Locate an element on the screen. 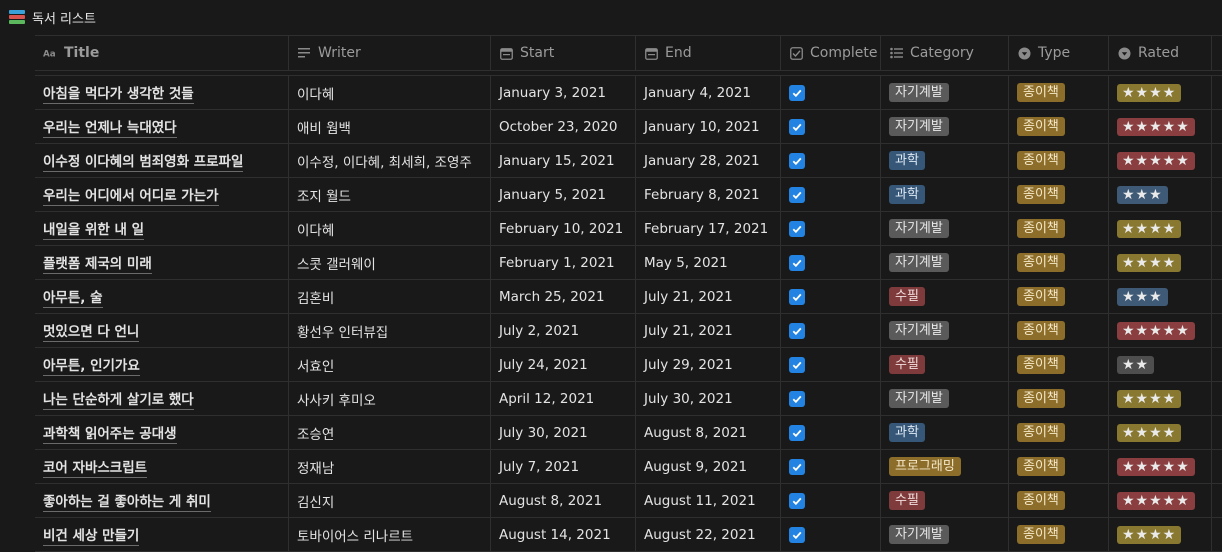 Image resolution: width=1222 pixels, height=552 pixels. end-date-cell: July 30, 2021 is located at coordinates (708, 398).